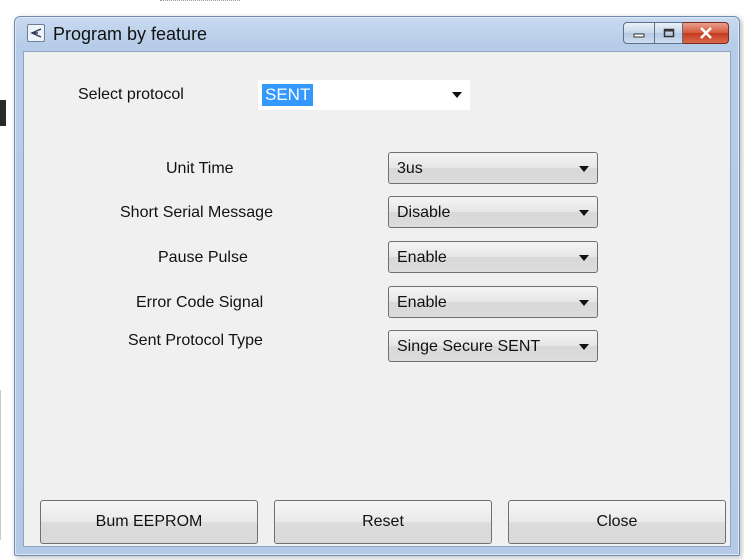  I want to click on background-line, so click(0, 465).